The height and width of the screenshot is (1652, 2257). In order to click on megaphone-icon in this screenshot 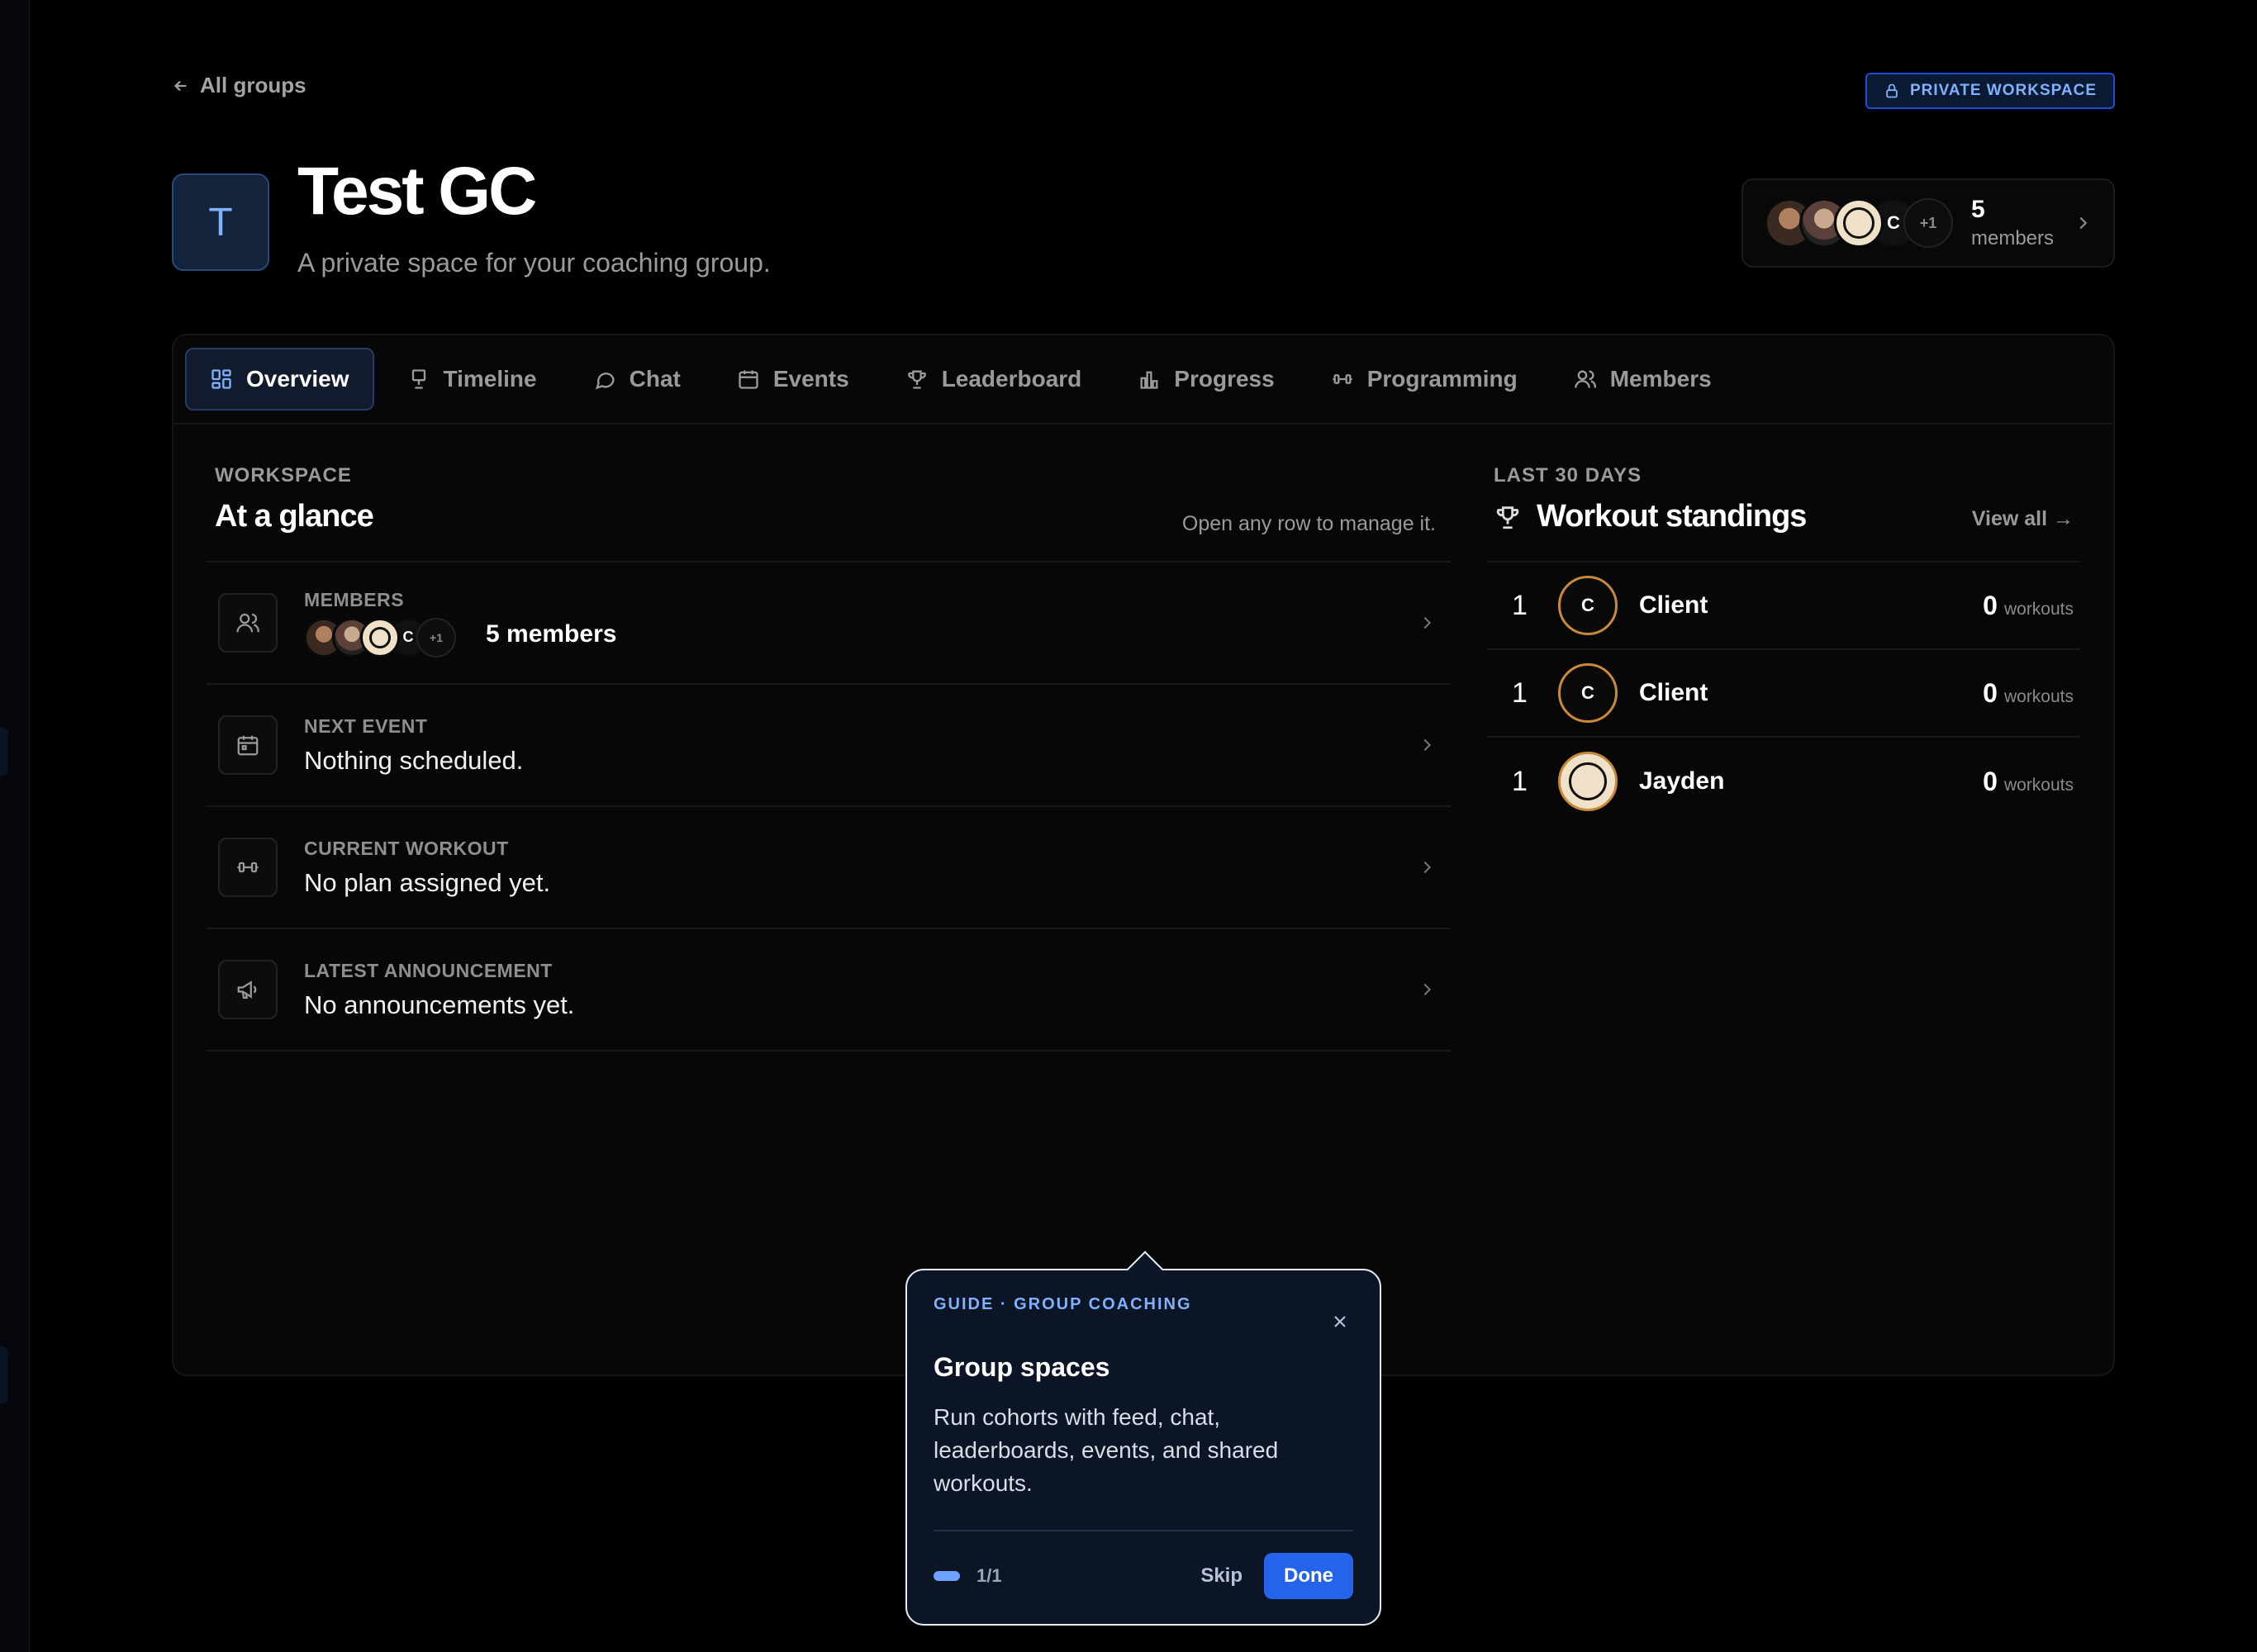, I will do `click(247, 989)`.